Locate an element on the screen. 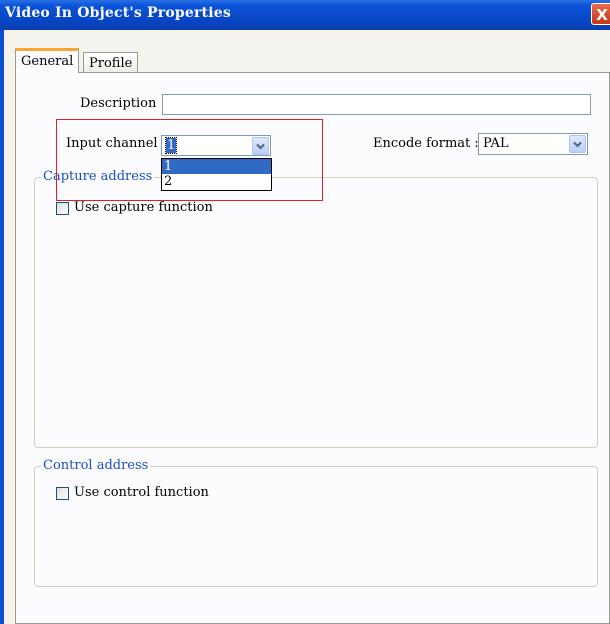  encode-format-dropdown-button is located at coordinates (577, 144).